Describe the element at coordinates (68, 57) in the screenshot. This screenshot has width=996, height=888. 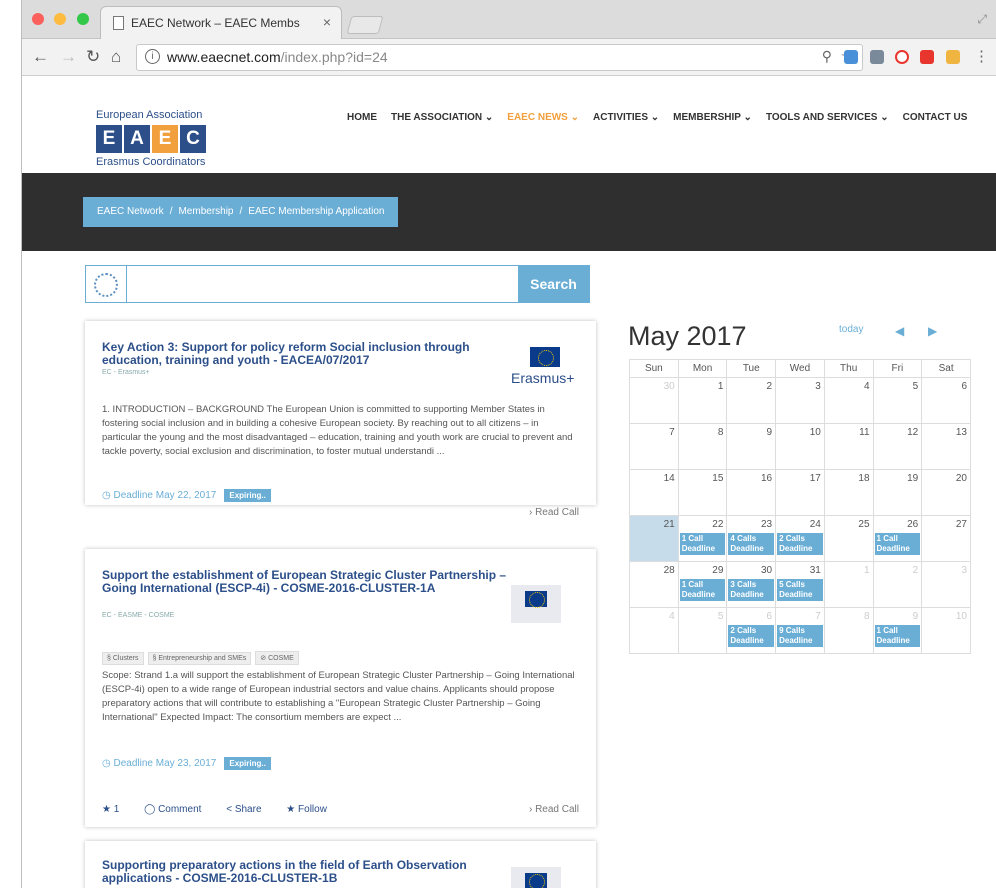
I see `forward-icon: →` at that location.